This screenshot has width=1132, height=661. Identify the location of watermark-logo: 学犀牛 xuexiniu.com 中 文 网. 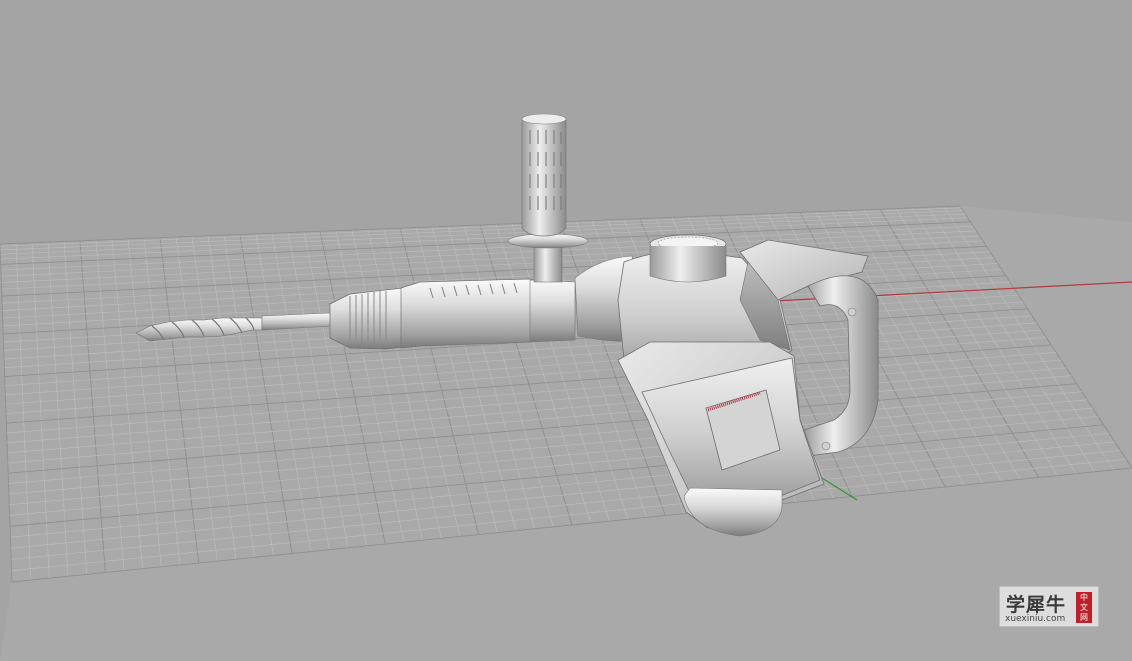
(1049, 606).